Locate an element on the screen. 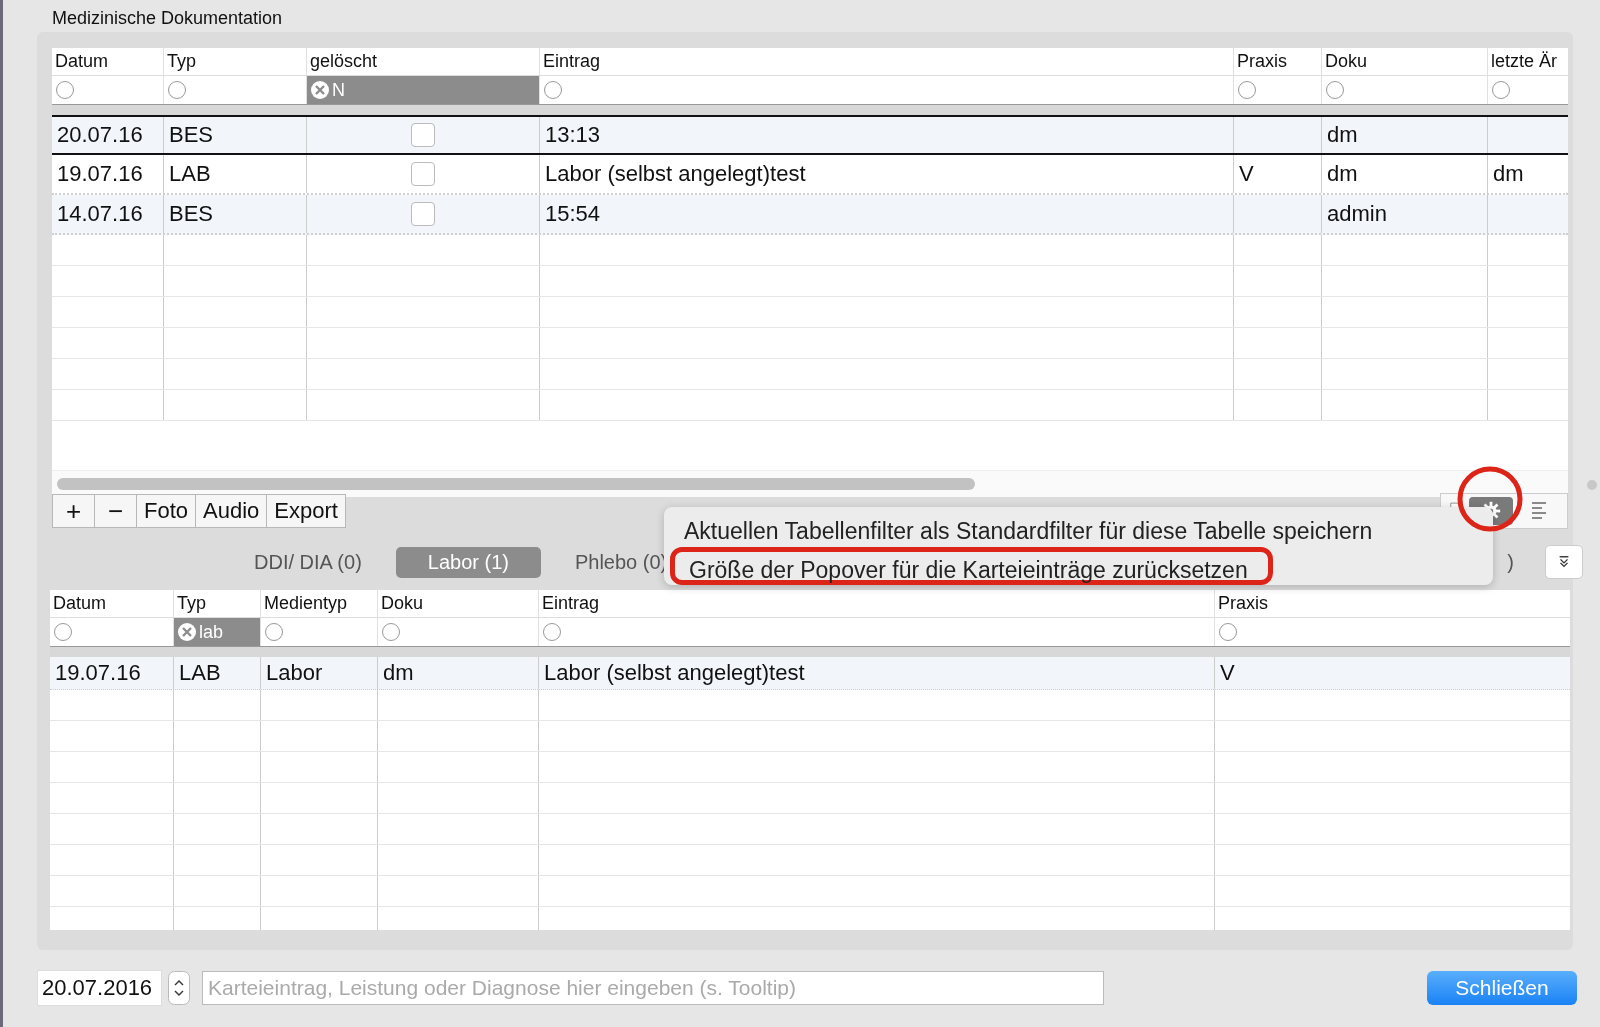 This screenshot has height=1027, width=1600. stepper is located at coordinates (179, 988).